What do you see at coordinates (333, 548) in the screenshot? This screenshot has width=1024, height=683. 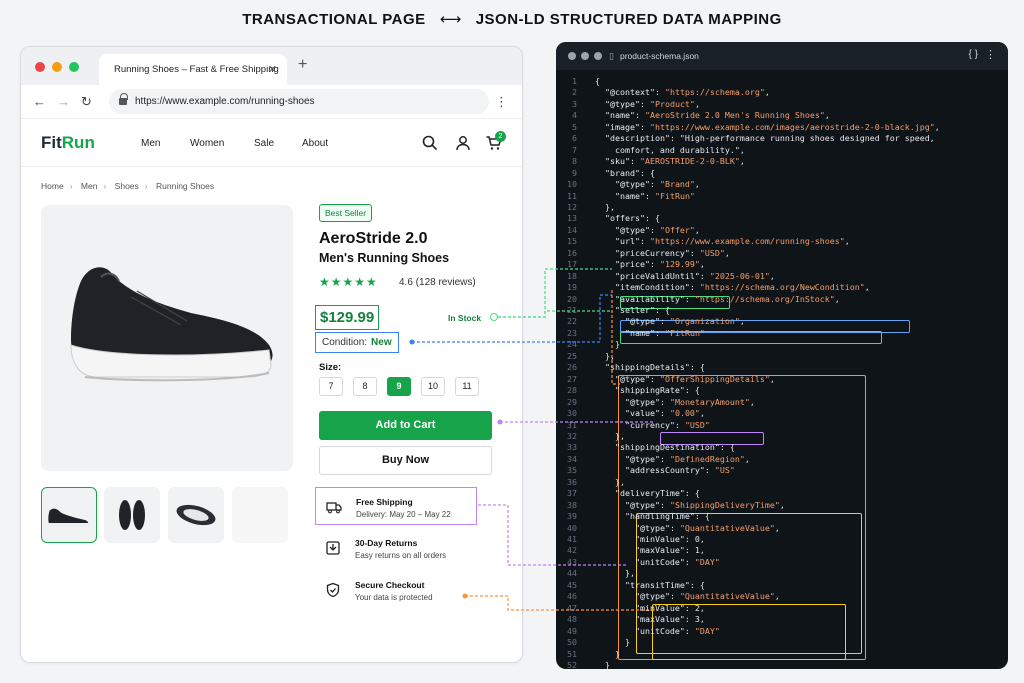 I see `return-box-icon` at bounding box center [333, 548].